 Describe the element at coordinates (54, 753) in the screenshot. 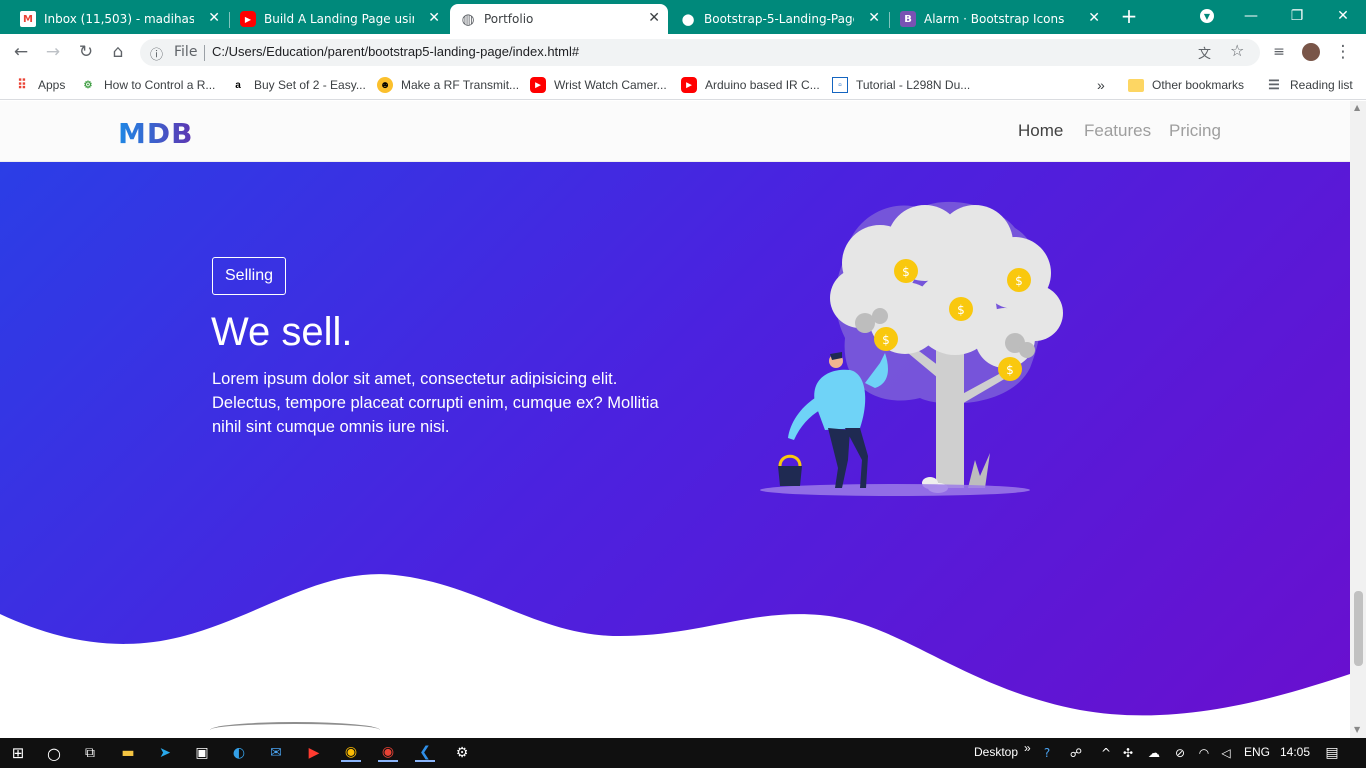

I see `search-icon: ○` at that location.